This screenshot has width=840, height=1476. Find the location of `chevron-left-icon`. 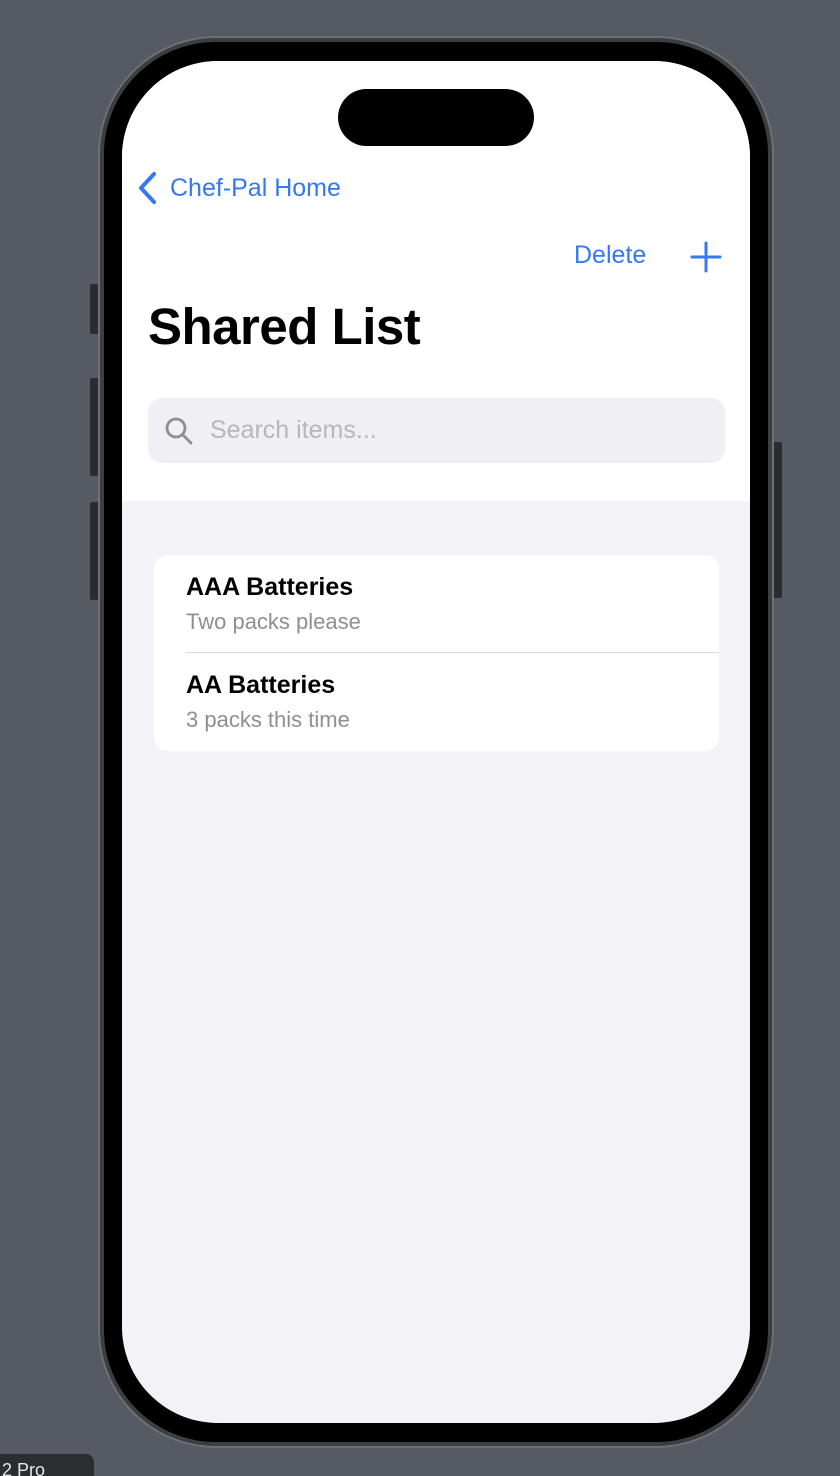

chevron-left-icon is located at coordinates (147, 188).